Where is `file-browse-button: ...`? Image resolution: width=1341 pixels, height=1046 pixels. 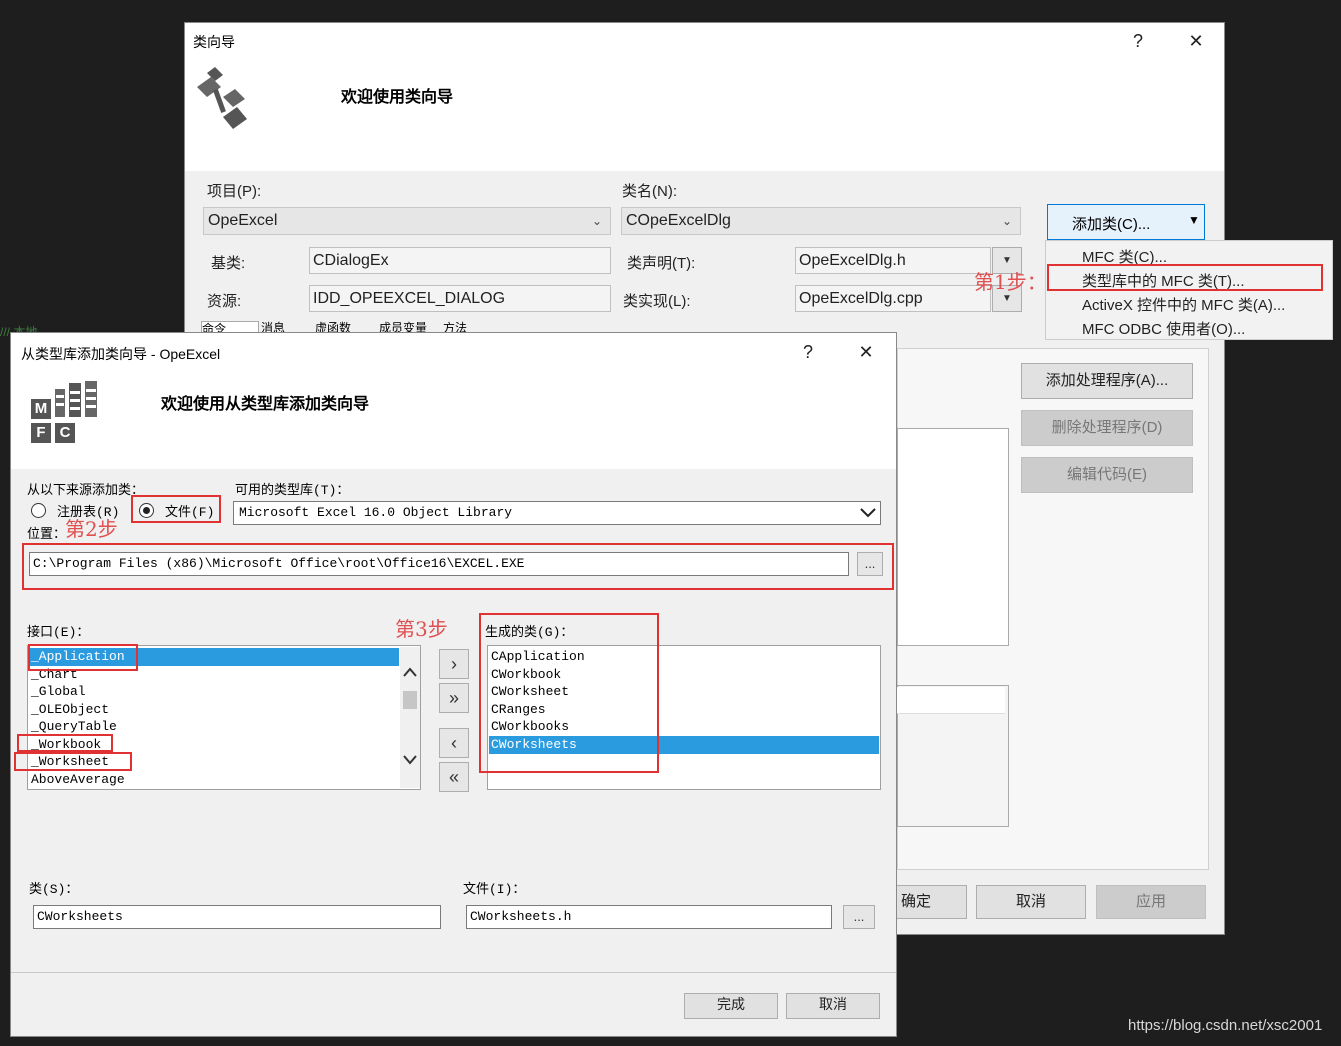
file-browse-button: ... is located at coordinates (859, 917).